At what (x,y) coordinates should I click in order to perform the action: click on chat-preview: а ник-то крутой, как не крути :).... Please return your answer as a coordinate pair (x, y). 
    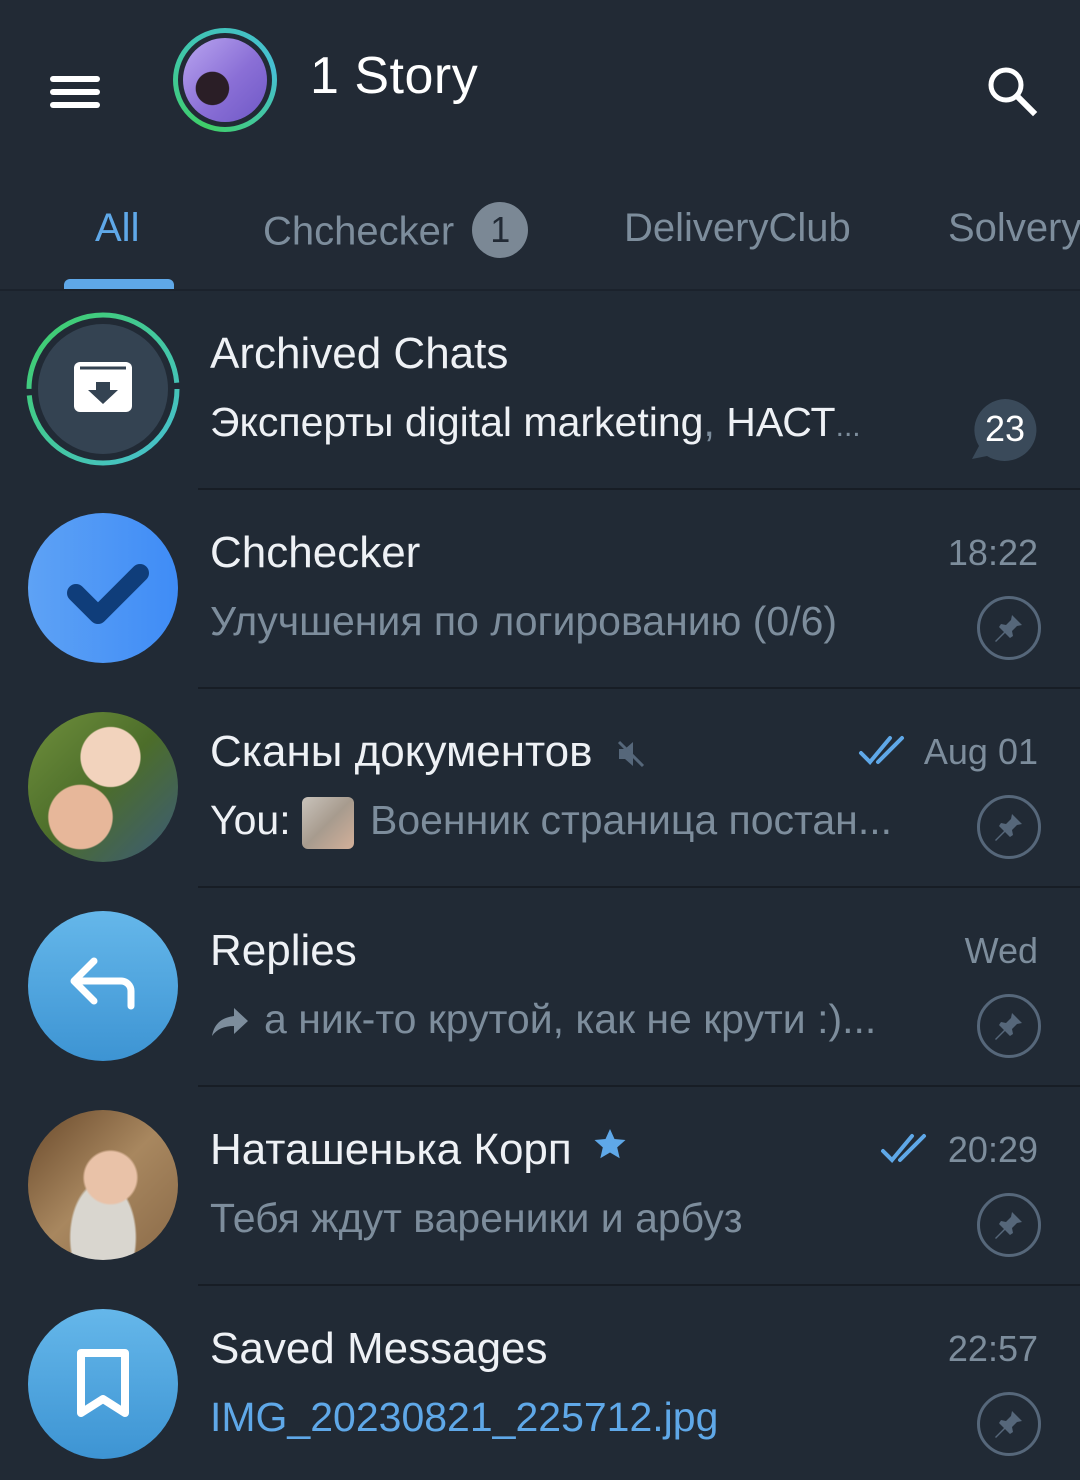
    Looking at the image, I should click on (543, 1019).